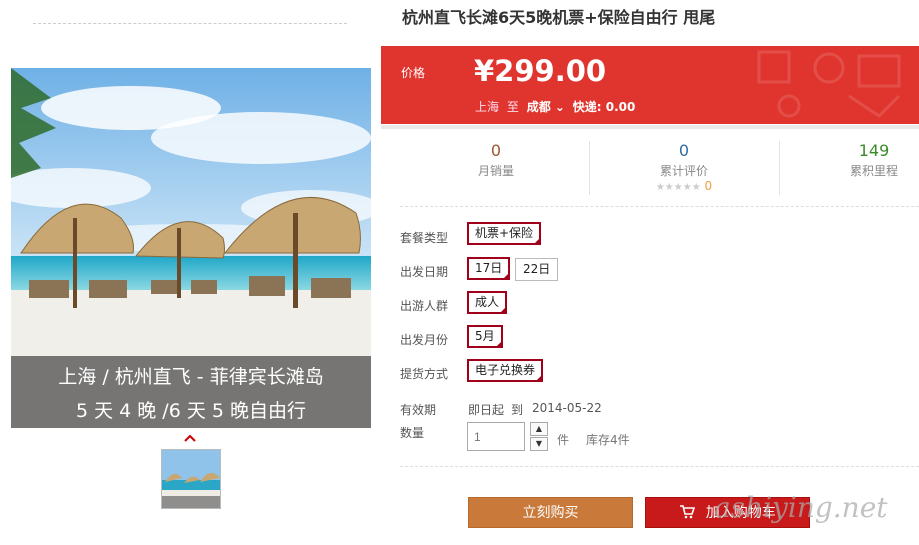  What do you see at coordinates (650, 127) in the screenshot?
I see `stats-divider` at bounding box center [650, 127].